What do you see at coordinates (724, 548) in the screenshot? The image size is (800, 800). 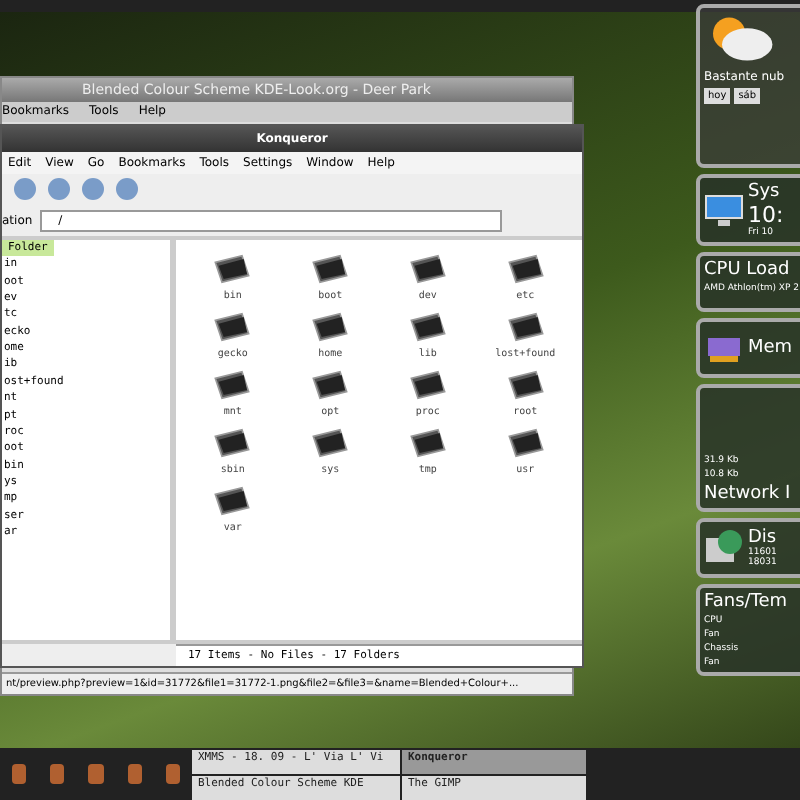 I see `disk-icon` at bounding box center [724, 548].